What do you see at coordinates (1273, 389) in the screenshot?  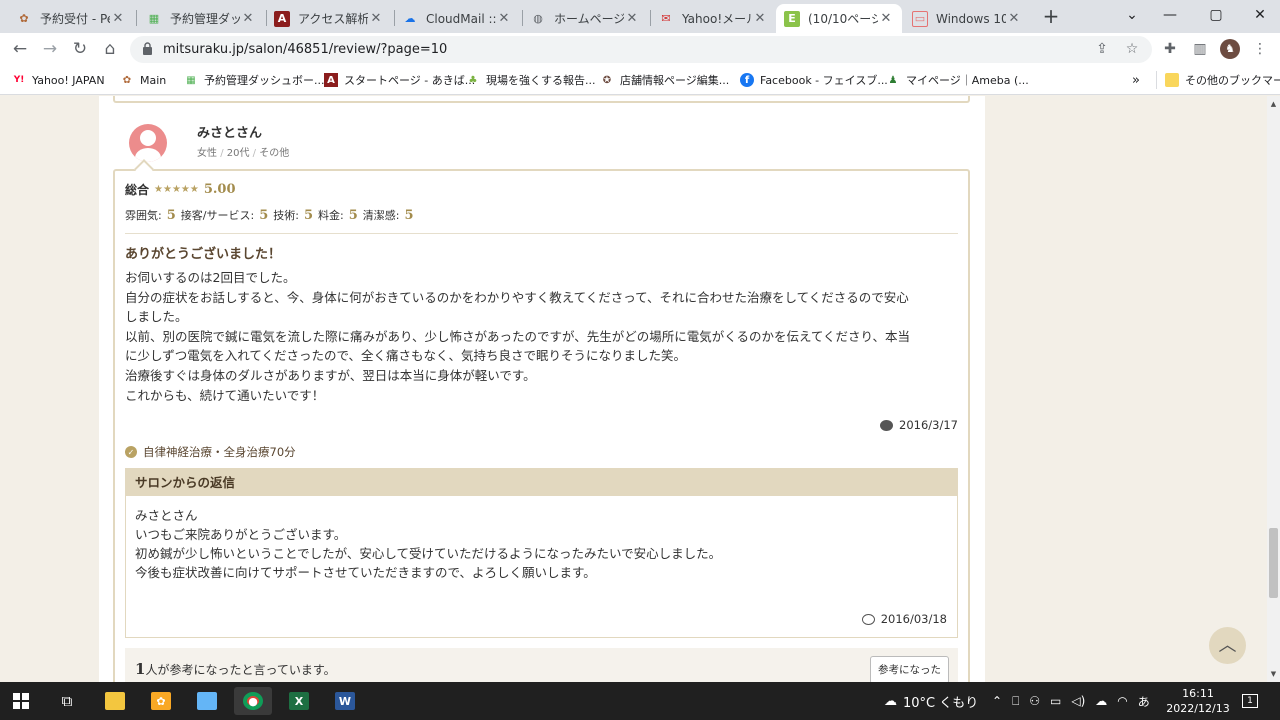 I see `page-scrollbar: ▲ ▼` at bounding box center [1273, 389].